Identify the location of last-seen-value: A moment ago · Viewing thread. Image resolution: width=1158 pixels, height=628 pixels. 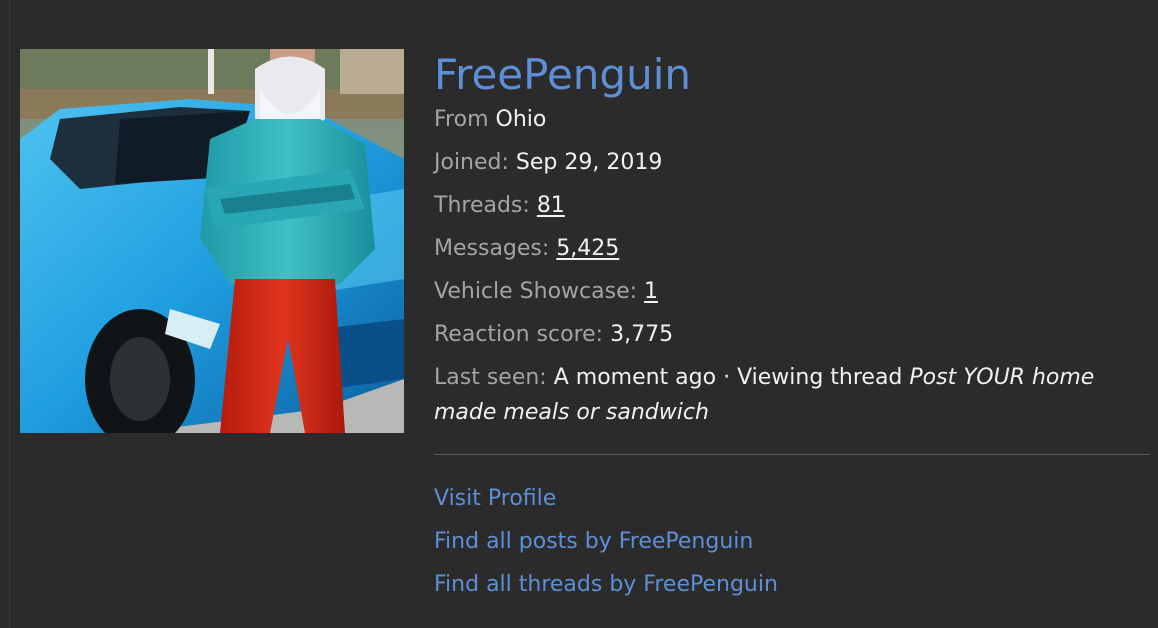
(728, 377).